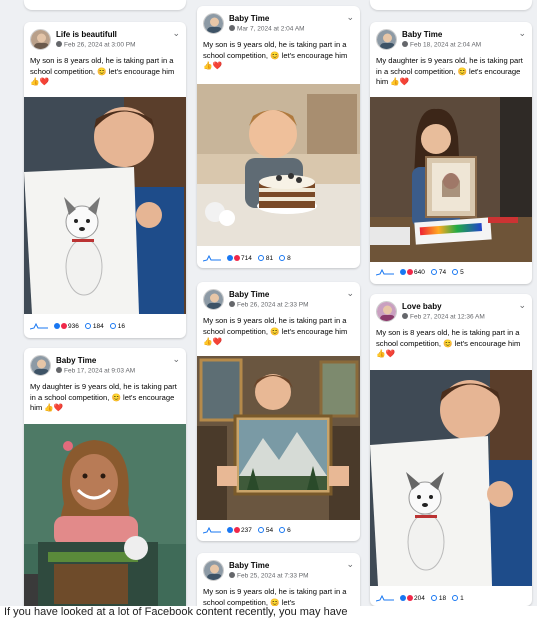 This screenshot has width=537, height=619. What do you see at coordinates (237, 258) in the screenshot?
I see `love-icon` at bounding box center [237, 258].